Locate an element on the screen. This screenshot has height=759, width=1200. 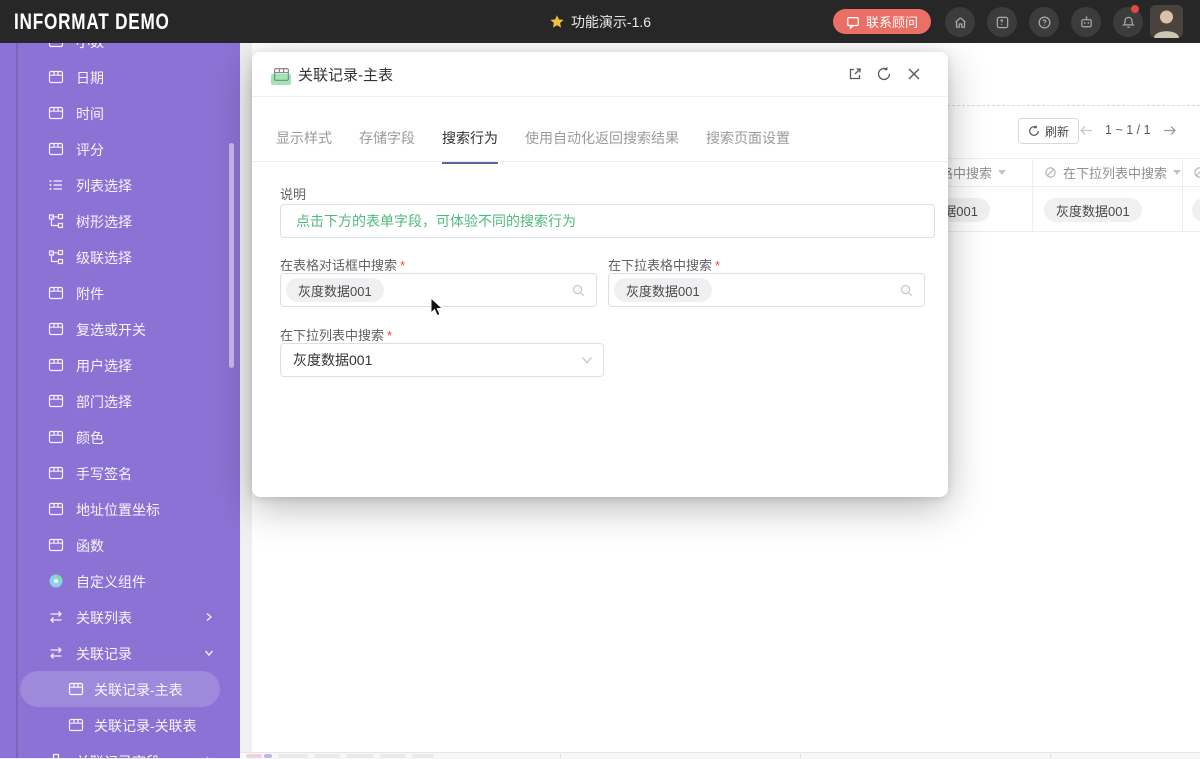
chip-label: 据001 is located at coordinates (960, 211).